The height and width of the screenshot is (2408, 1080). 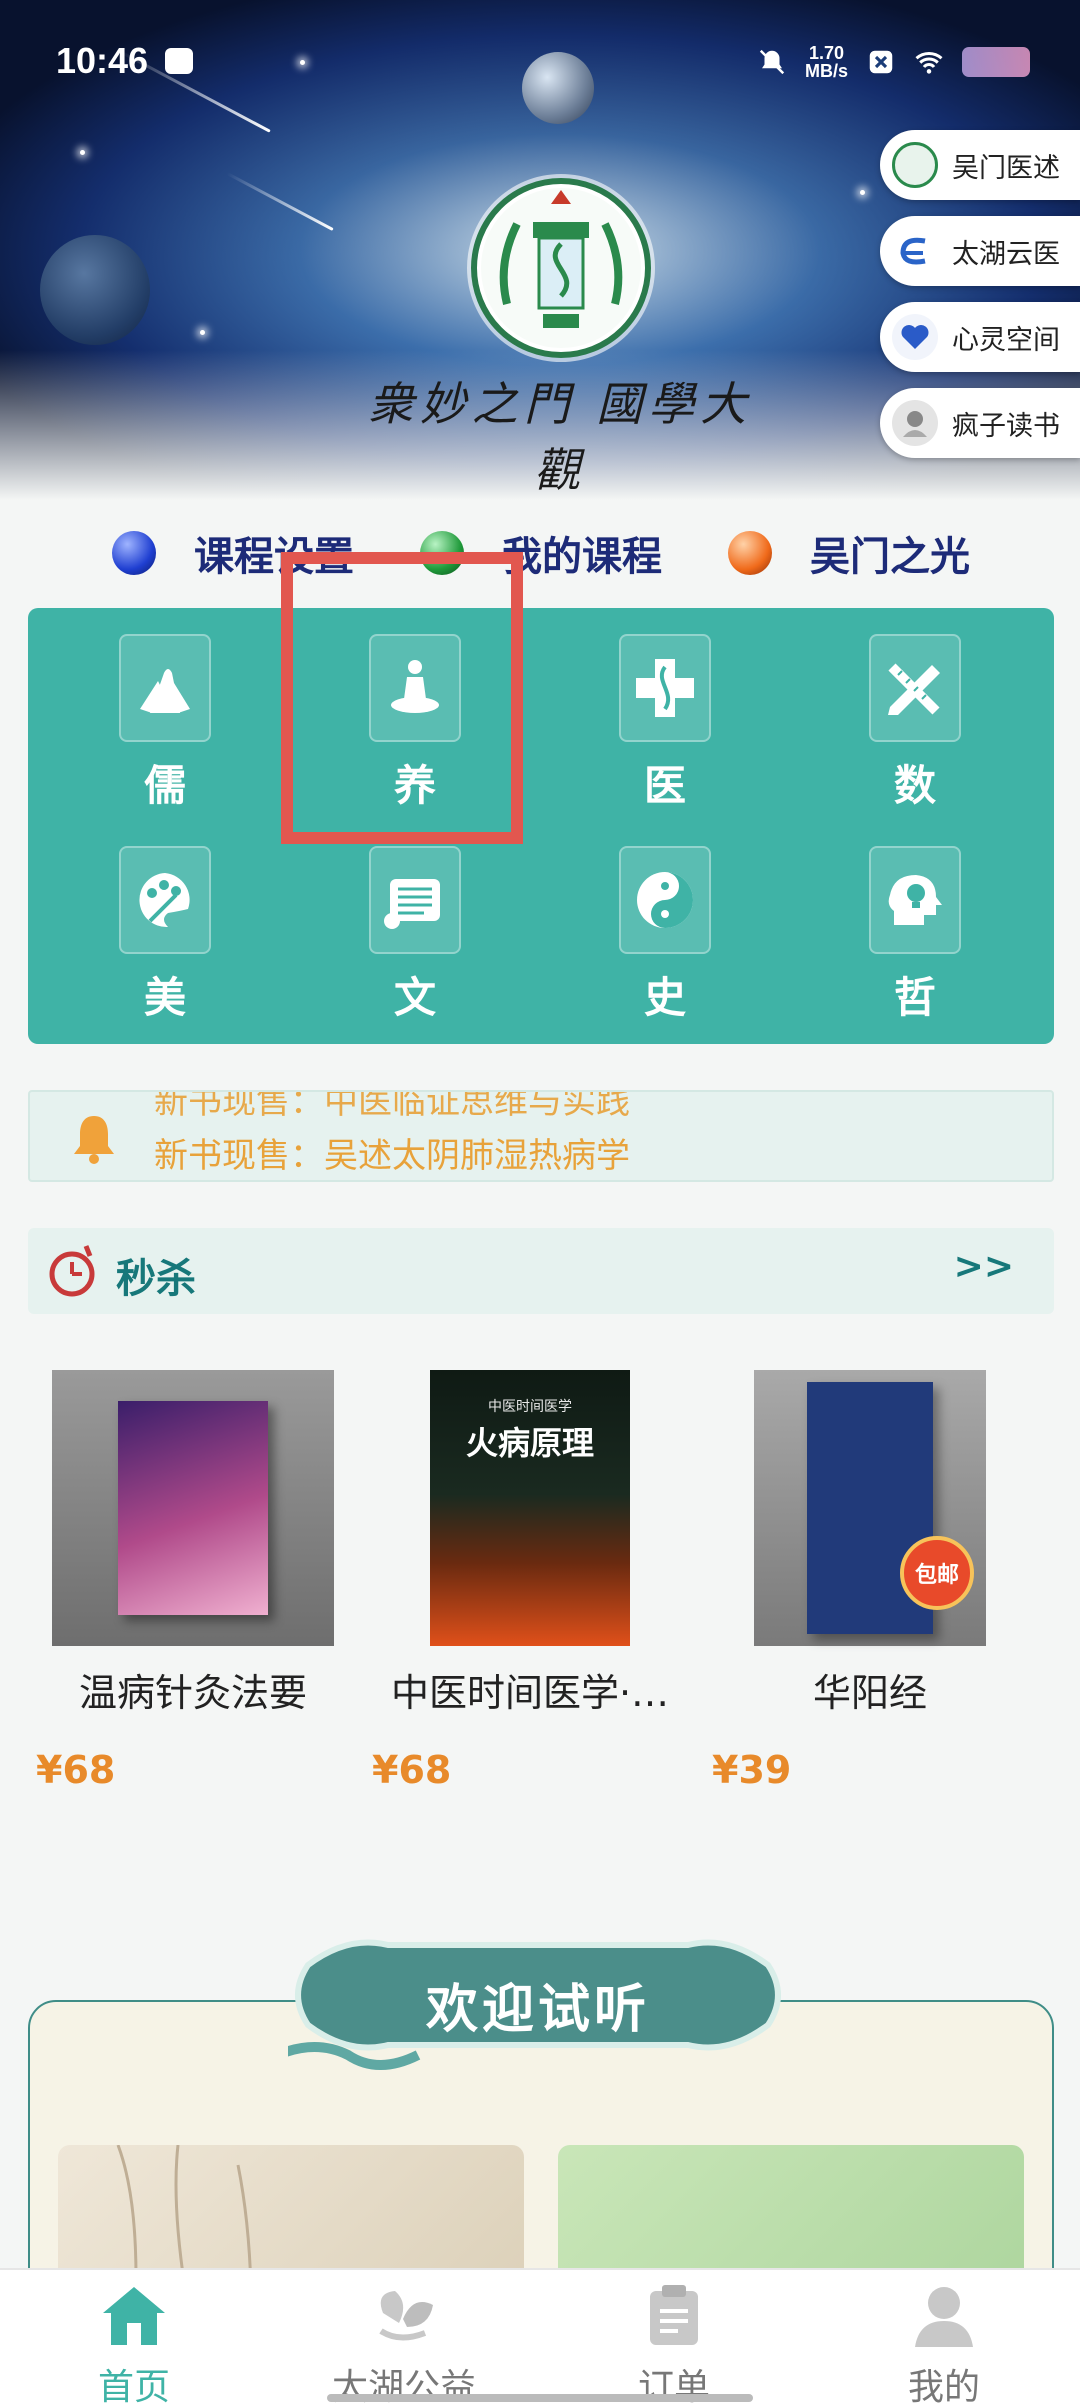 What do you see at coordinates (165, 688) in the screenshot?
I see `praying-hands-icon` at bounding box center [165, 688].